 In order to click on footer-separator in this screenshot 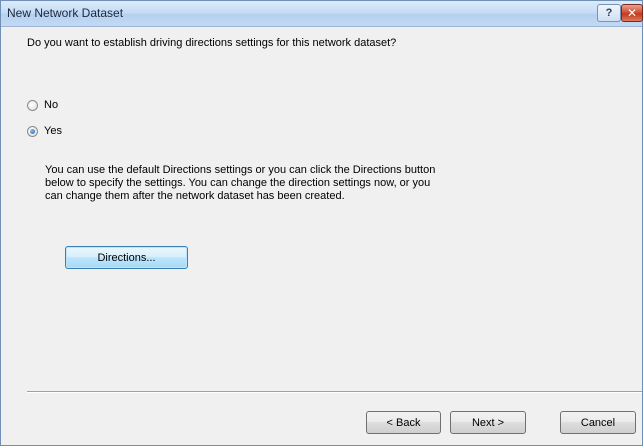, I will do `click(334, 392)`.